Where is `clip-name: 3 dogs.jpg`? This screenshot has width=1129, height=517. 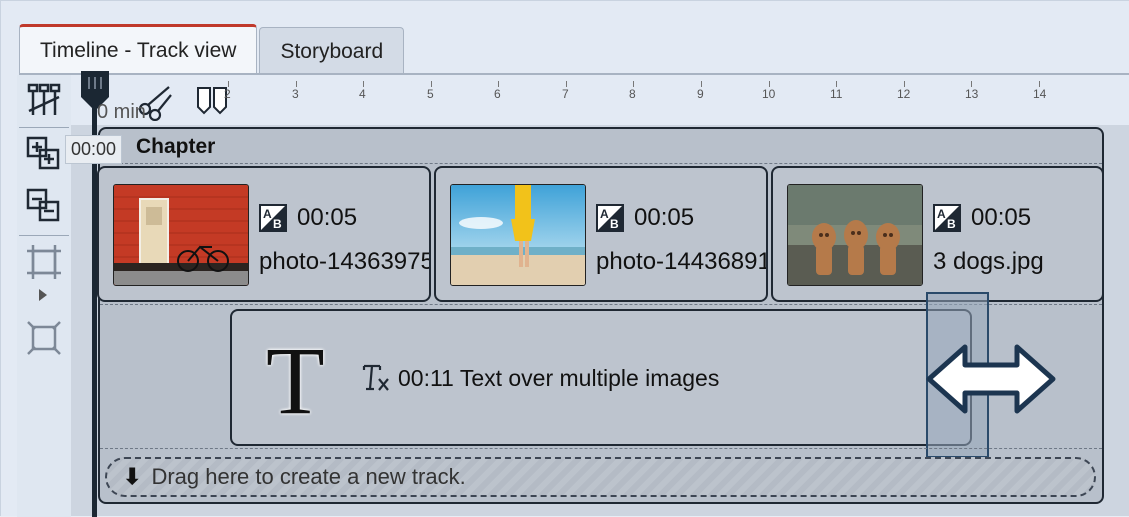
clip-name: 3 dogs.jpg is located at coordinates (988, 261).